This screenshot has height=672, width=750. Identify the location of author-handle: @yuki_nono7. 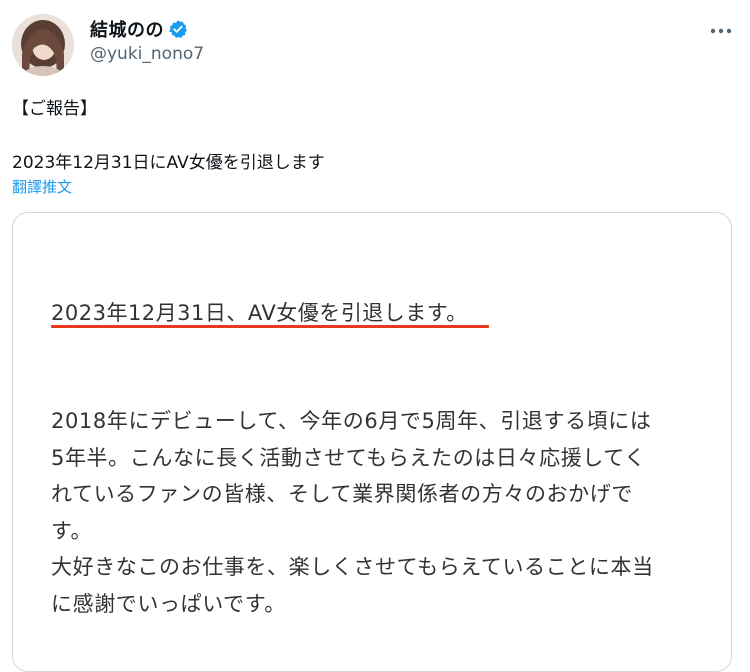
(147, 54).